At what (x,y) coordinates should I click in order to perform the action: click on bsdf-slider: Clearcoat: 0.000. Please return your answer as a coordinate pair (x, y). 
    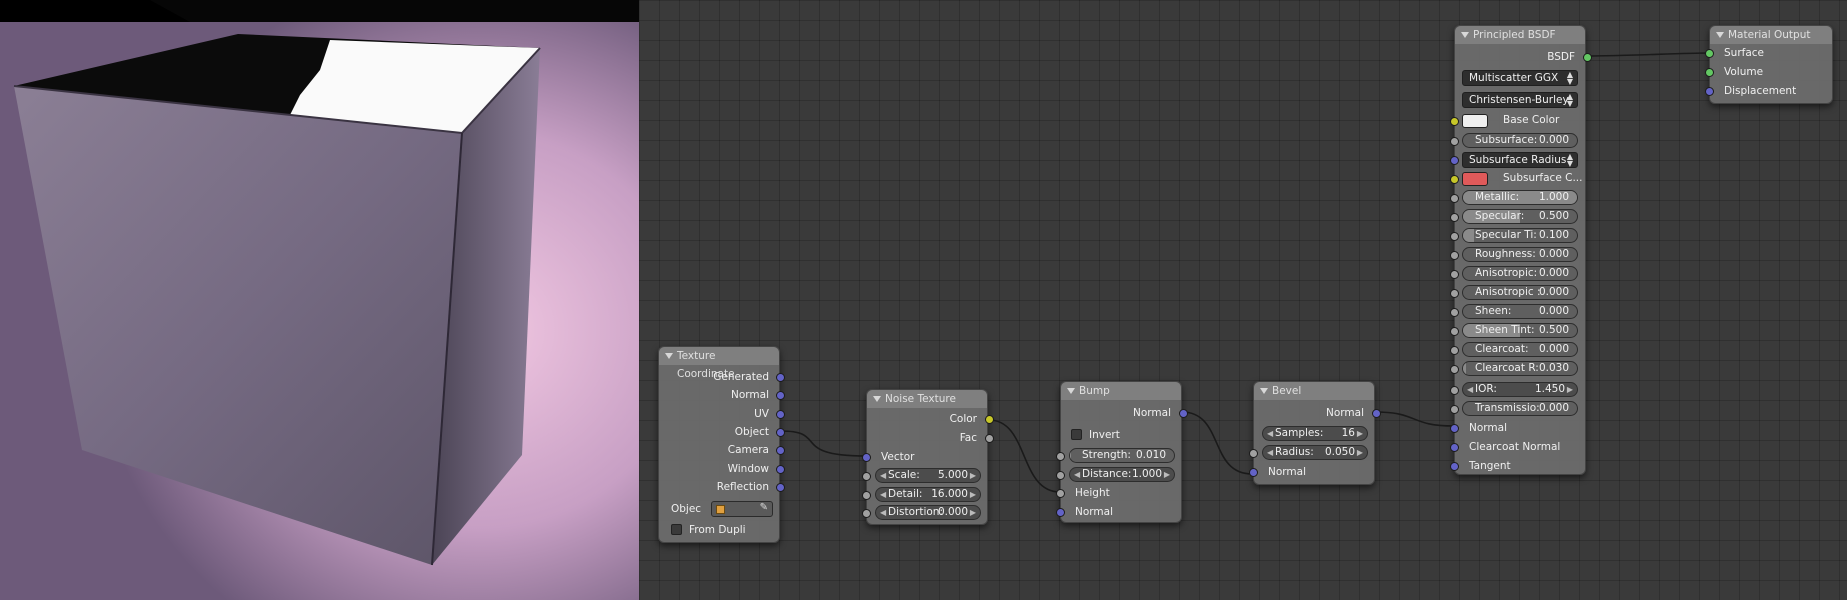
    Looking at the image, I should click on (1520, 349).